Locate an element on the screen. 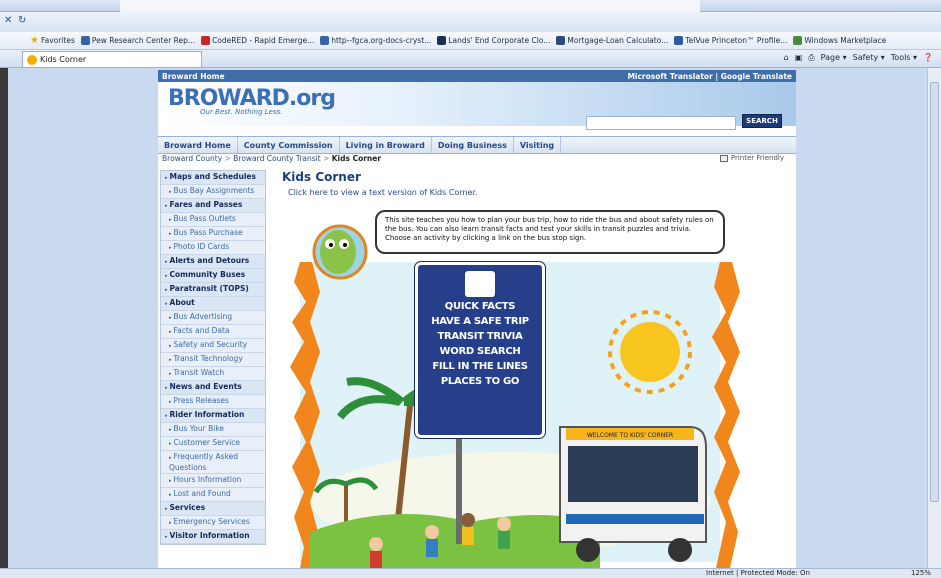  sidebar-item-frequently-asked-questions: Frequently Asked Questions is located at coordinates (213, 462).